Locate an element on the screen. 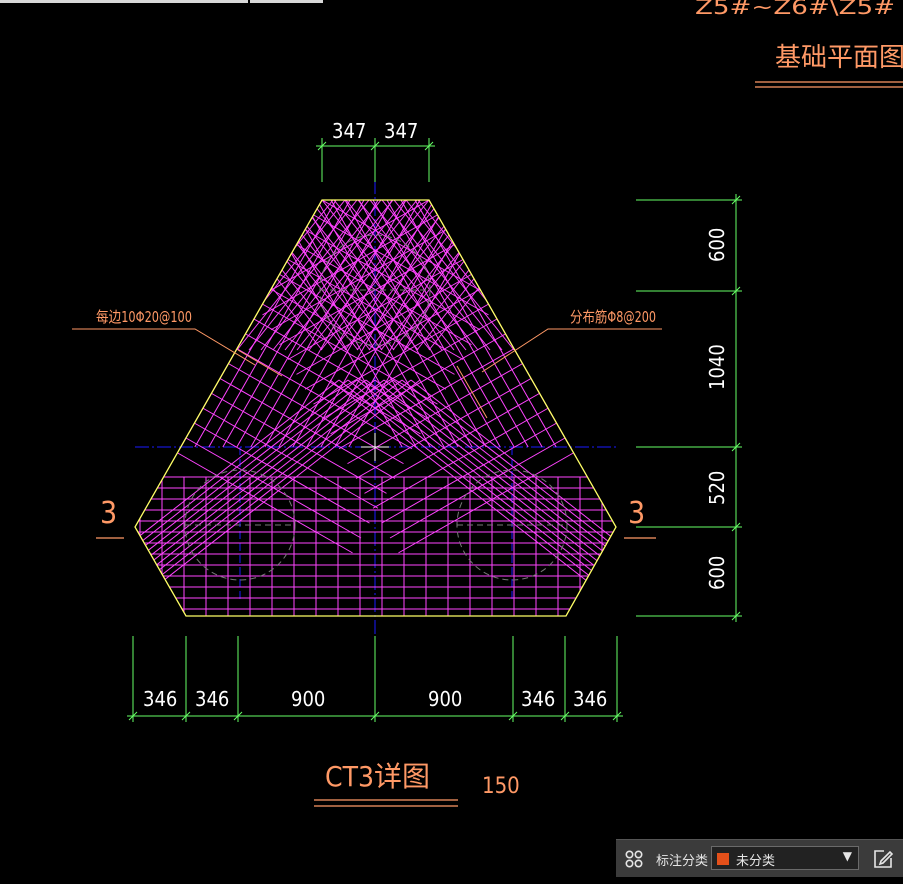 The width and height of the screenshot is (903, 884). dim-right-1: 600 is located at coordinates (717, 245).